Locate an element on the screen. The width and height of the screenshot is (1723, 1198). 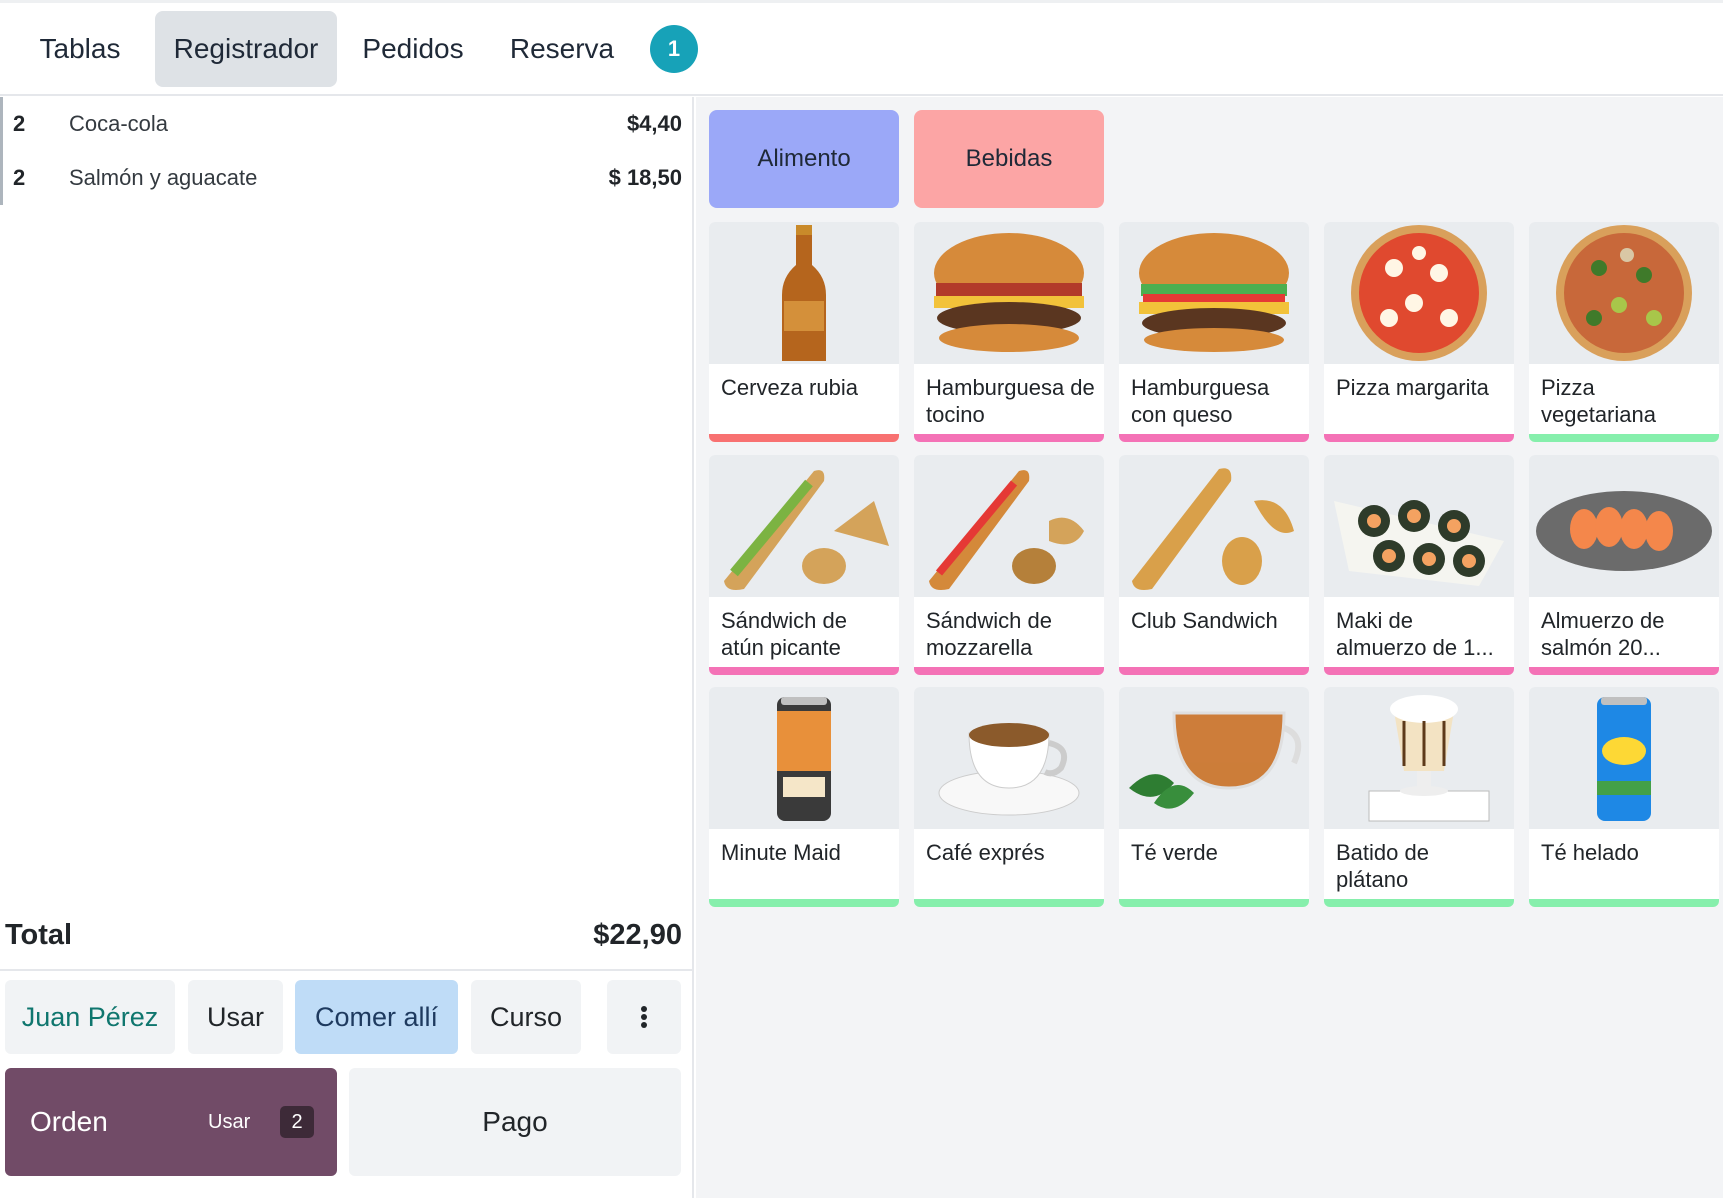
salmon-icon is located at coordinates (1624, 526).